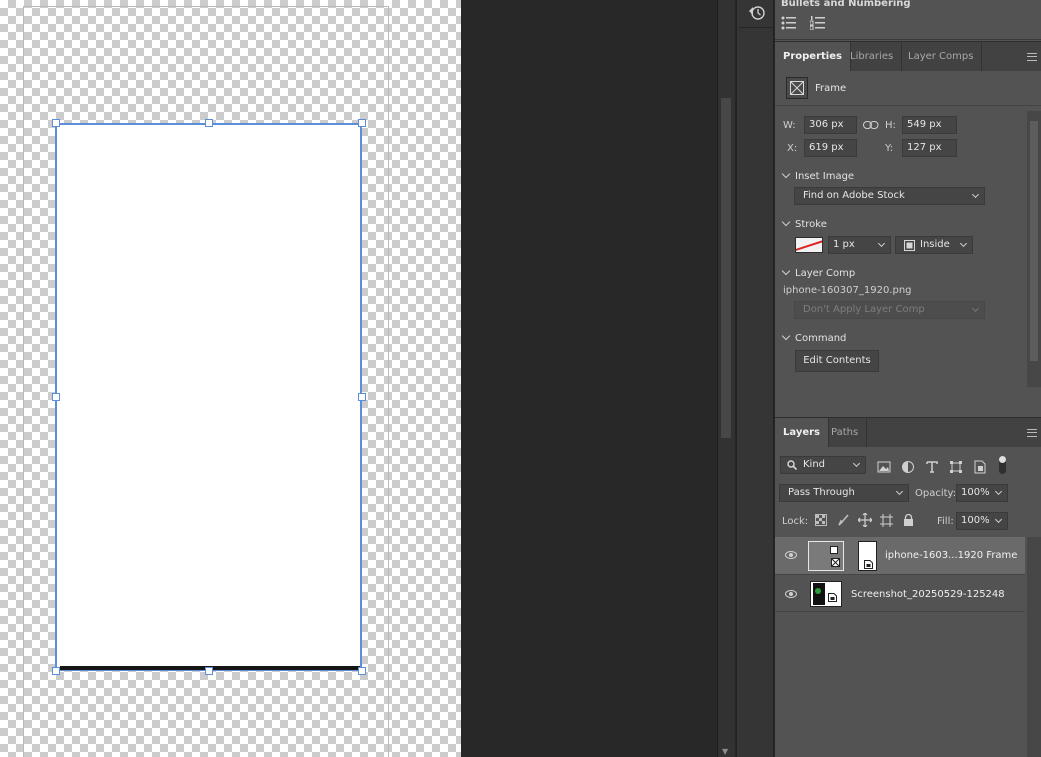 The image size is (1041, 757). I want to click on stroke-alignment-dropdown: Inside, so click(934, 245).